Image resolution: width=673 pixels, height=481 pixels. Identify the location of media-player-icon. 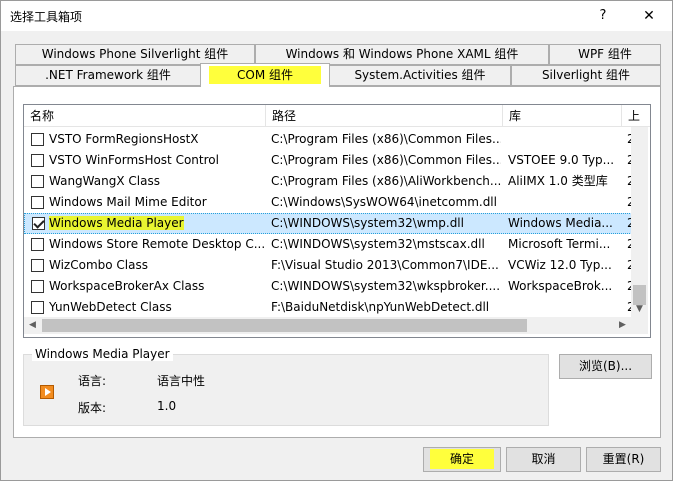
(47, 392).